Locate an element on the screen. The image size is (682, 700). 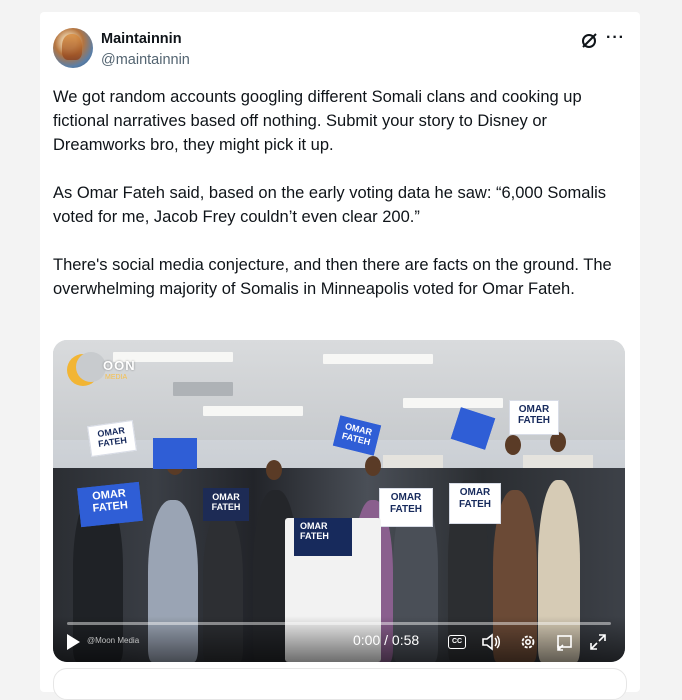
moon-media-logo: OON MEDIA is located at coordinates (105, 370).